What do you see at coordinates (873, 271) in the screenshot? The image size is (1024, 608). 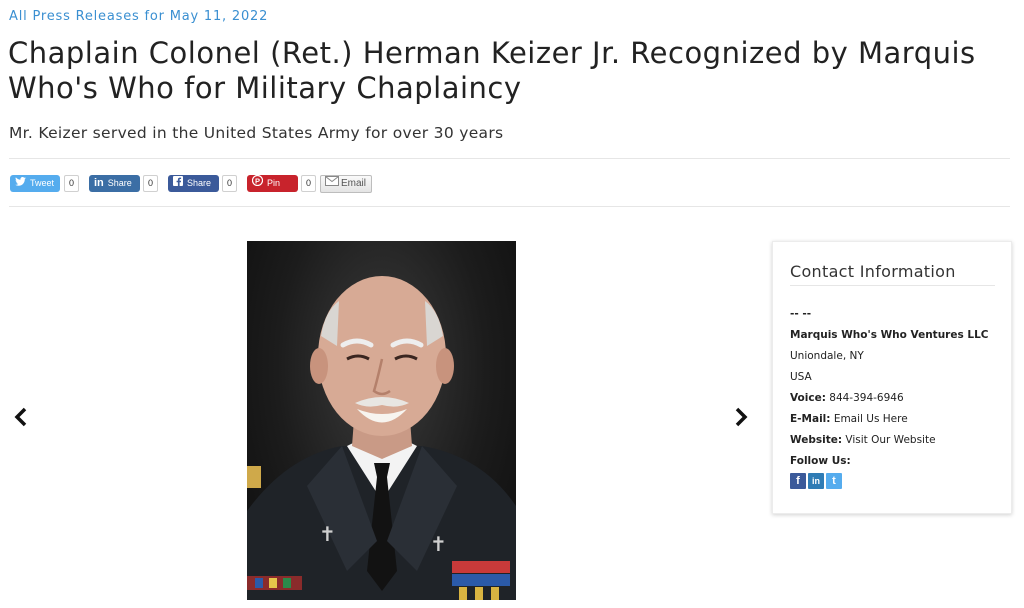 I see `contact-heading: Contact Information` at bounding box center [873, 271].